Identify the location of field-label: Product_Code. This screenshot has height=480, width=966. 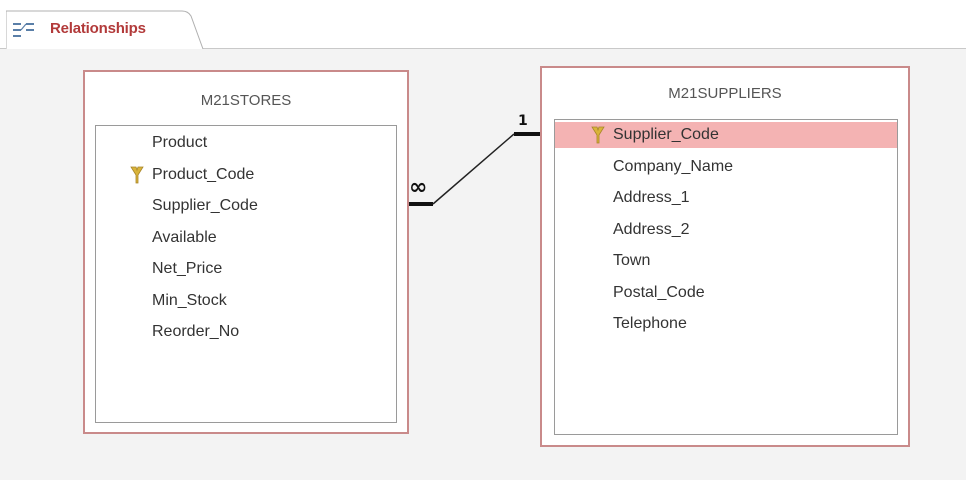
(203, 174).